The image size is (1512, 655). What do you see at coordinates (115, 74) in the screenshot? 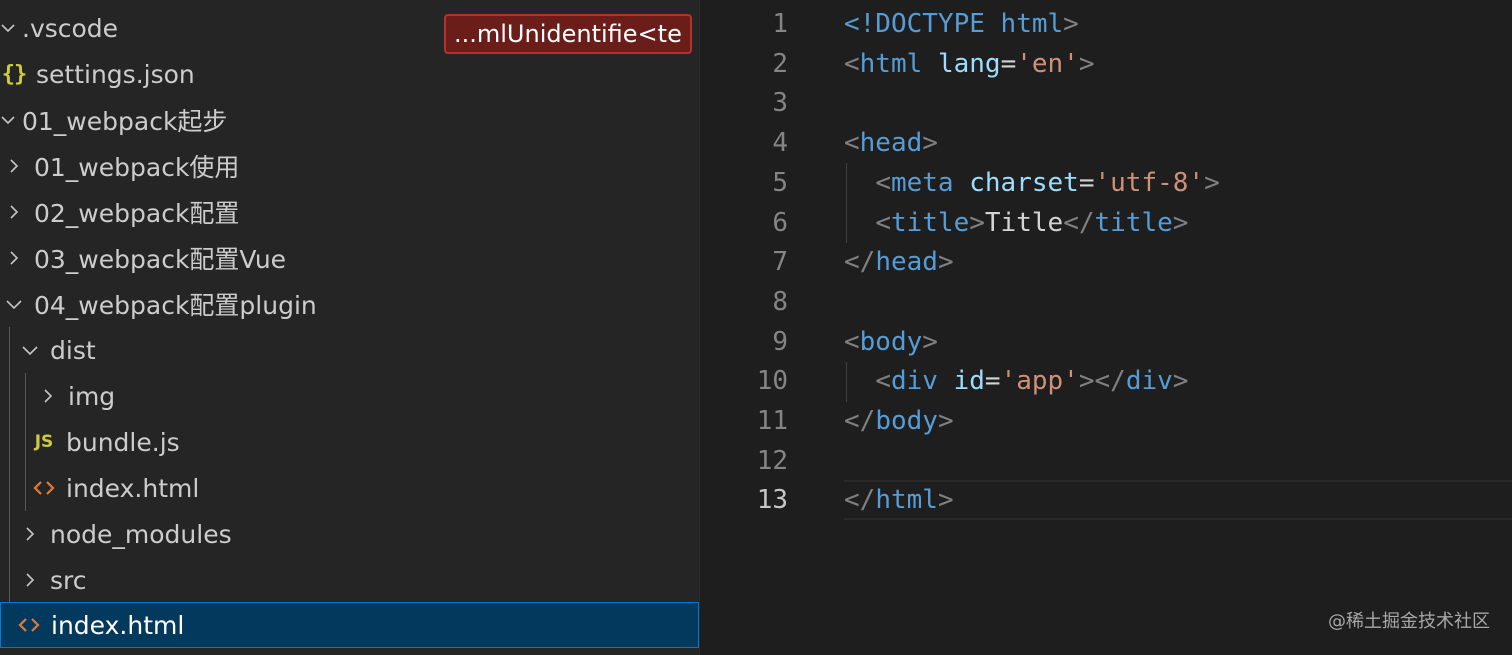
I see `tree-item-label: settings.json` at bounding box center [115, 74].